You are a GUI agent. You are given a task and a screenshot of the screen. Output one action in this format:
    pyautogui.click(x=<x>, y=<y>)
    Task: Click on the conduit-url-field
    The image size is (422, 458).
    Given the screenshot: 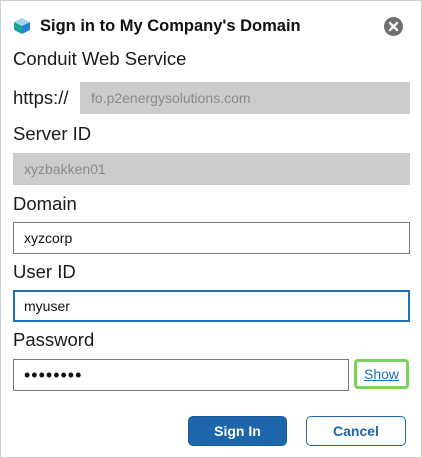 What is the action you would take?
    pyautogui.click(x=245, y=98)
    